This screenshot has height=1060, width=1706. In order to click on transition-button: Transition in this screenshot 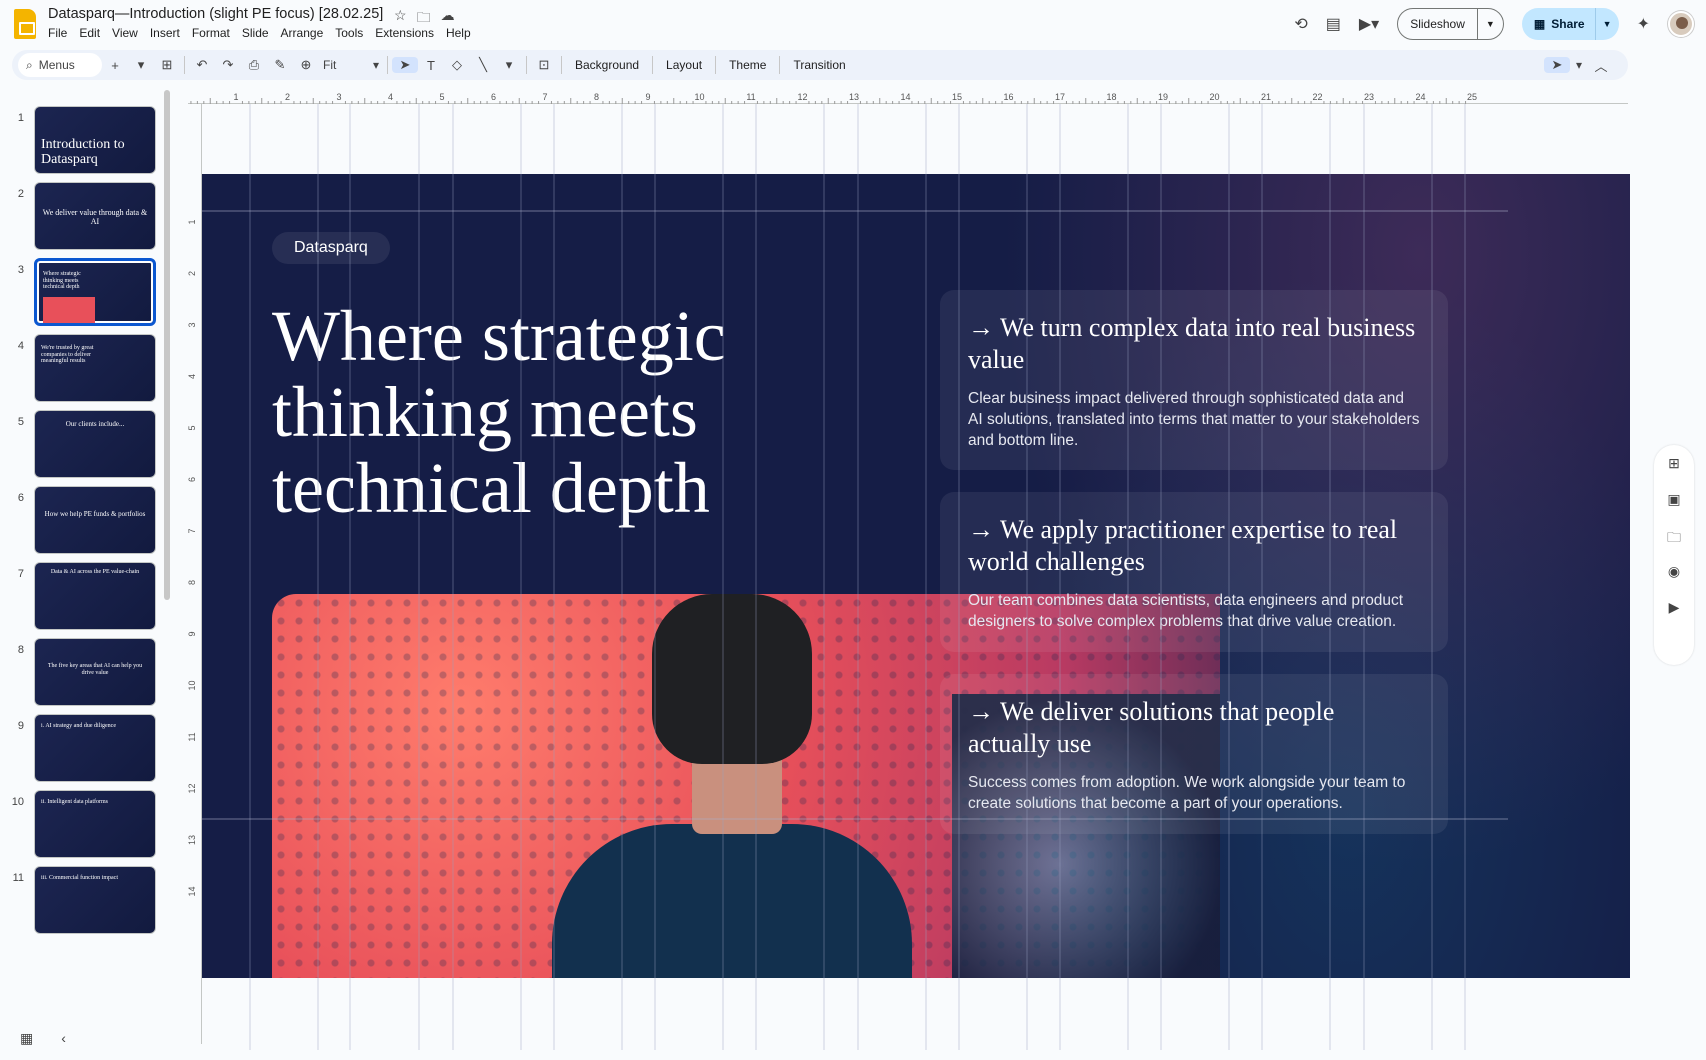, I will do `click(819, 65)`.